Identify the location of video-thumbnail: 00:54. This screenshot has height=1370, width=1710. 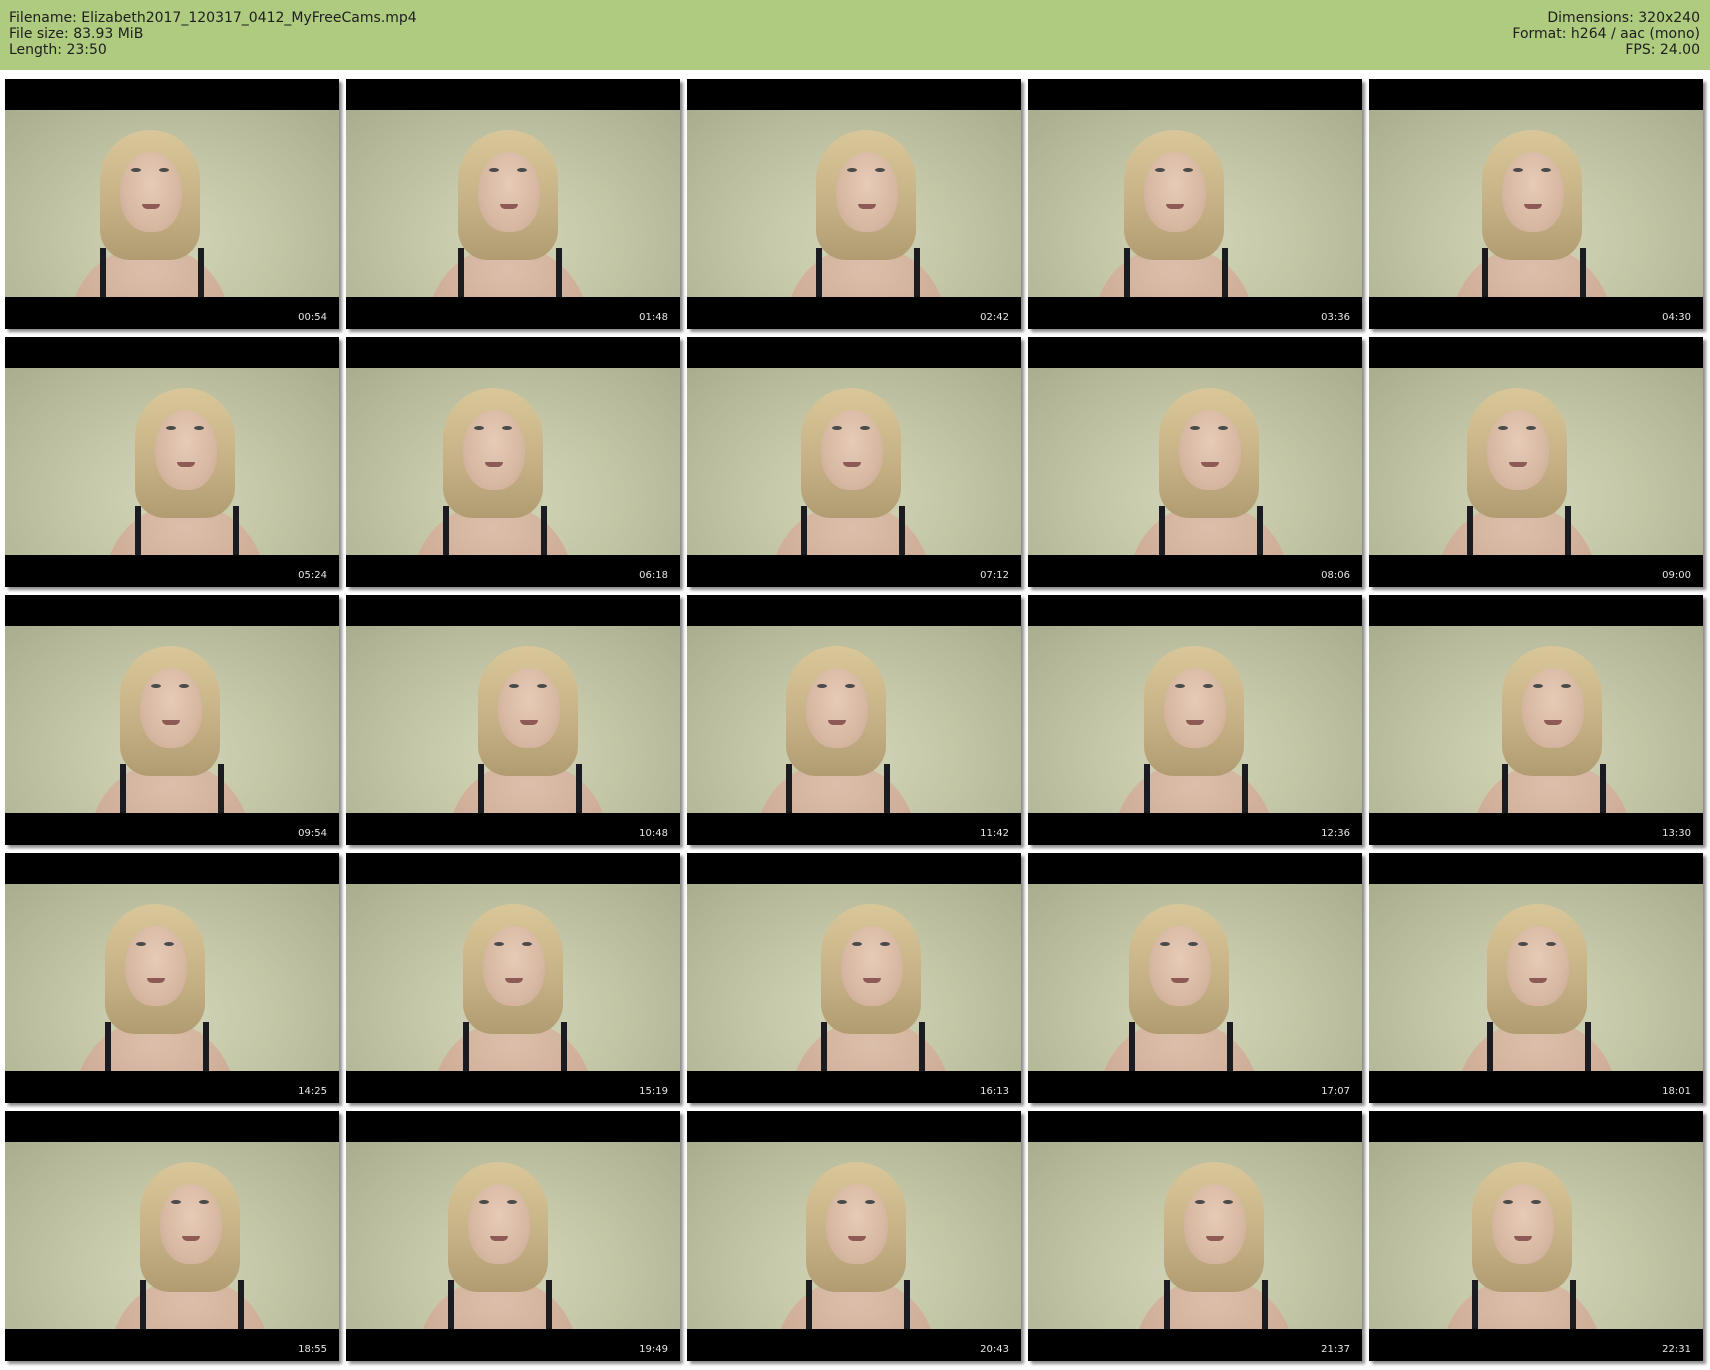
(172, 204).